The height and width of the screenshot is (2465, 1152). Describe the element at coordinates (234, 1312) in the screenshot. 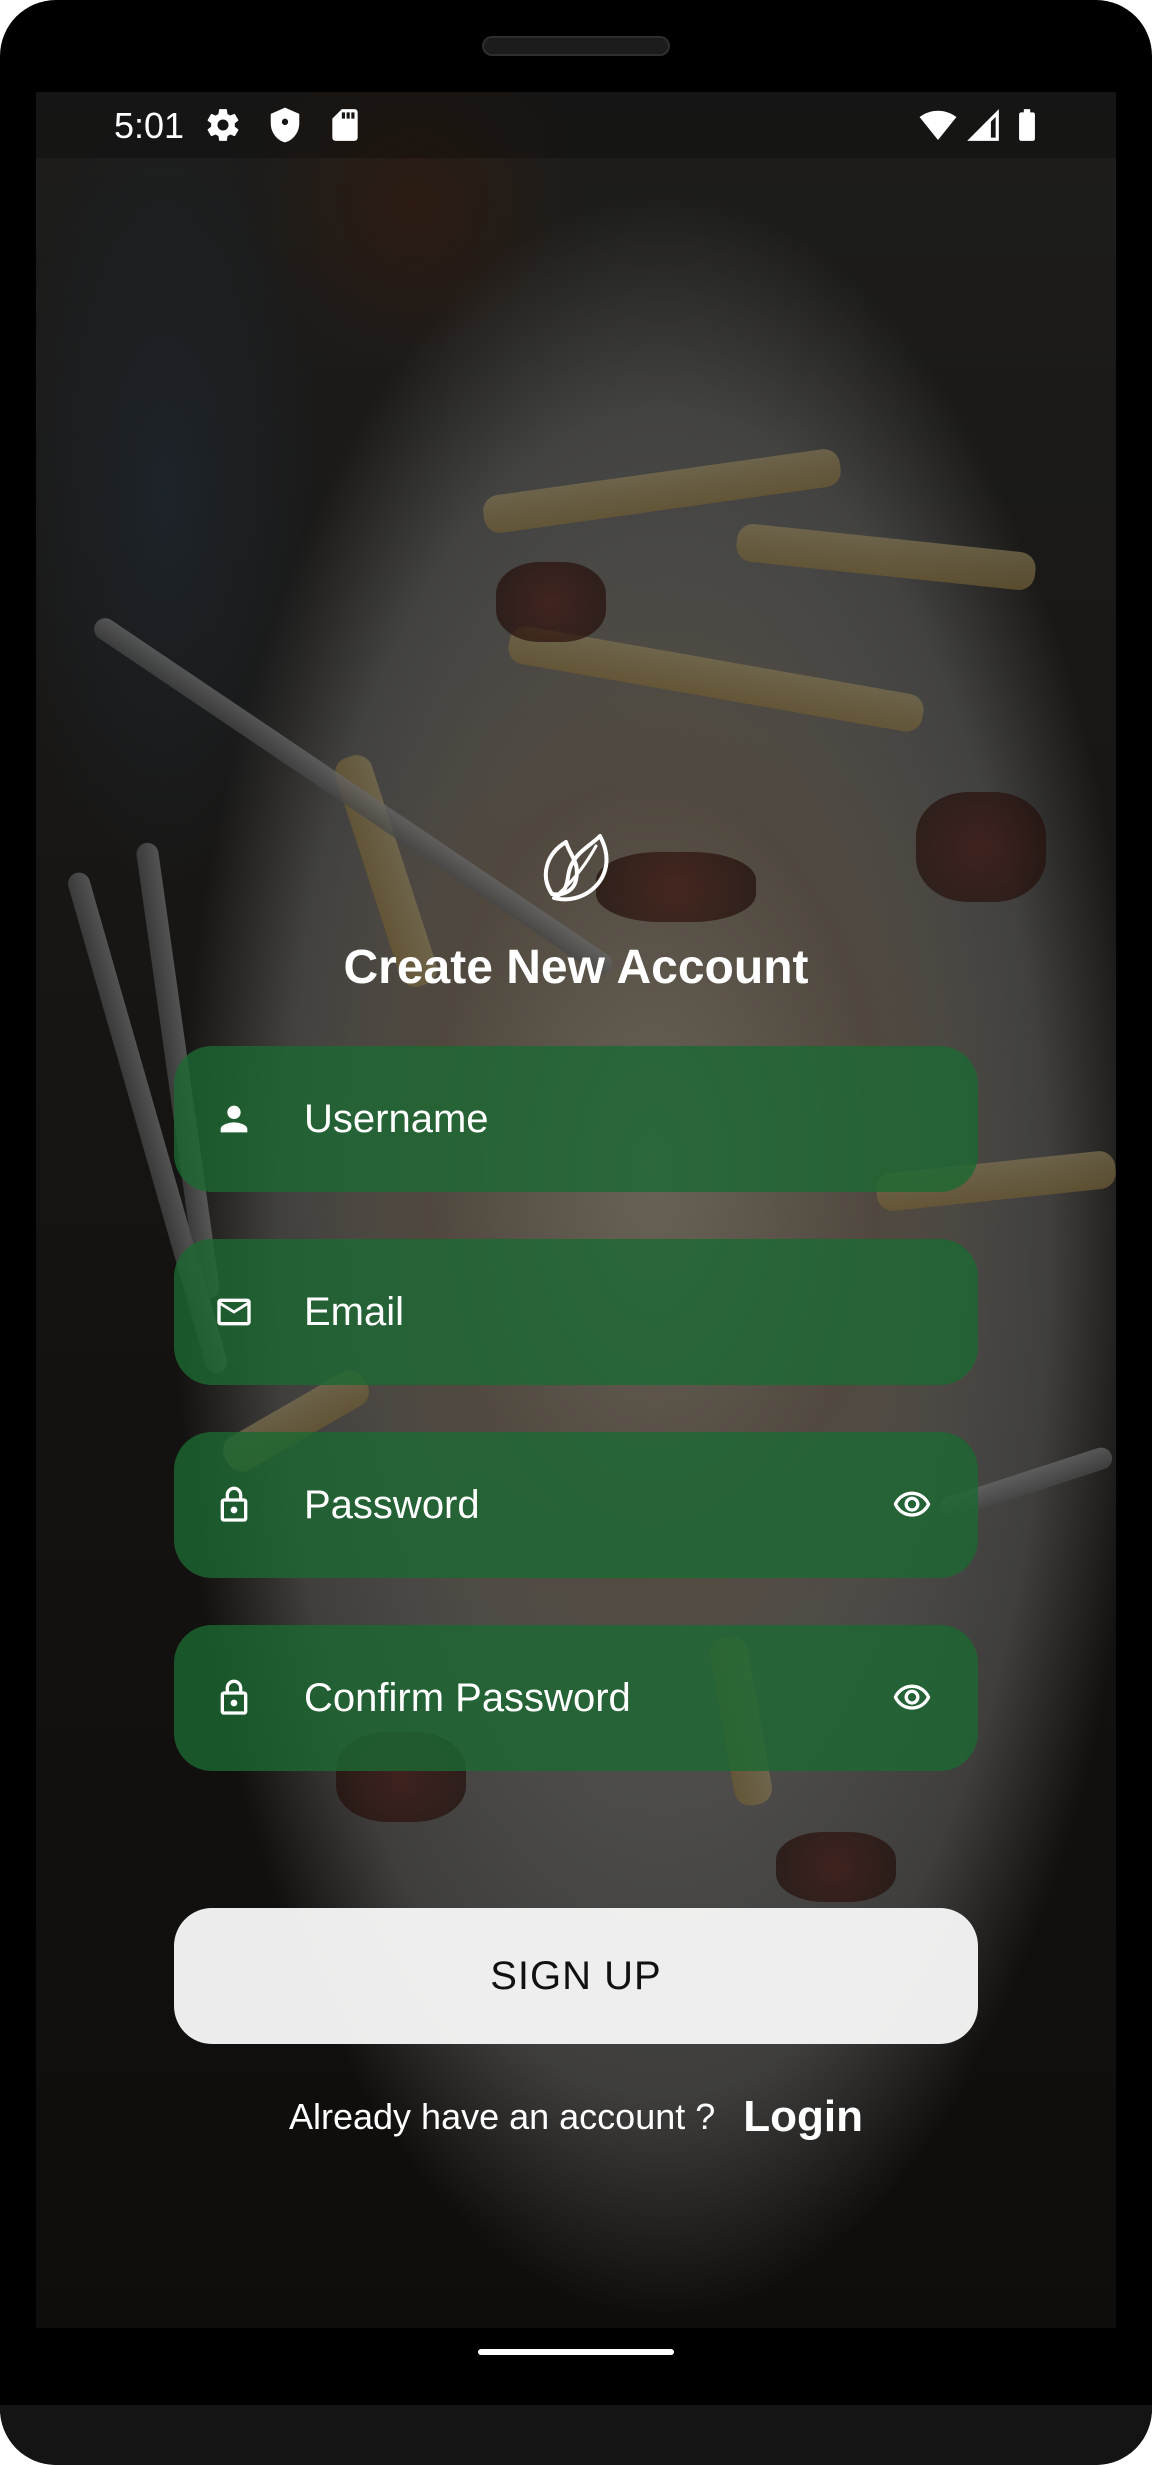

I see `mail-icon` at that location.